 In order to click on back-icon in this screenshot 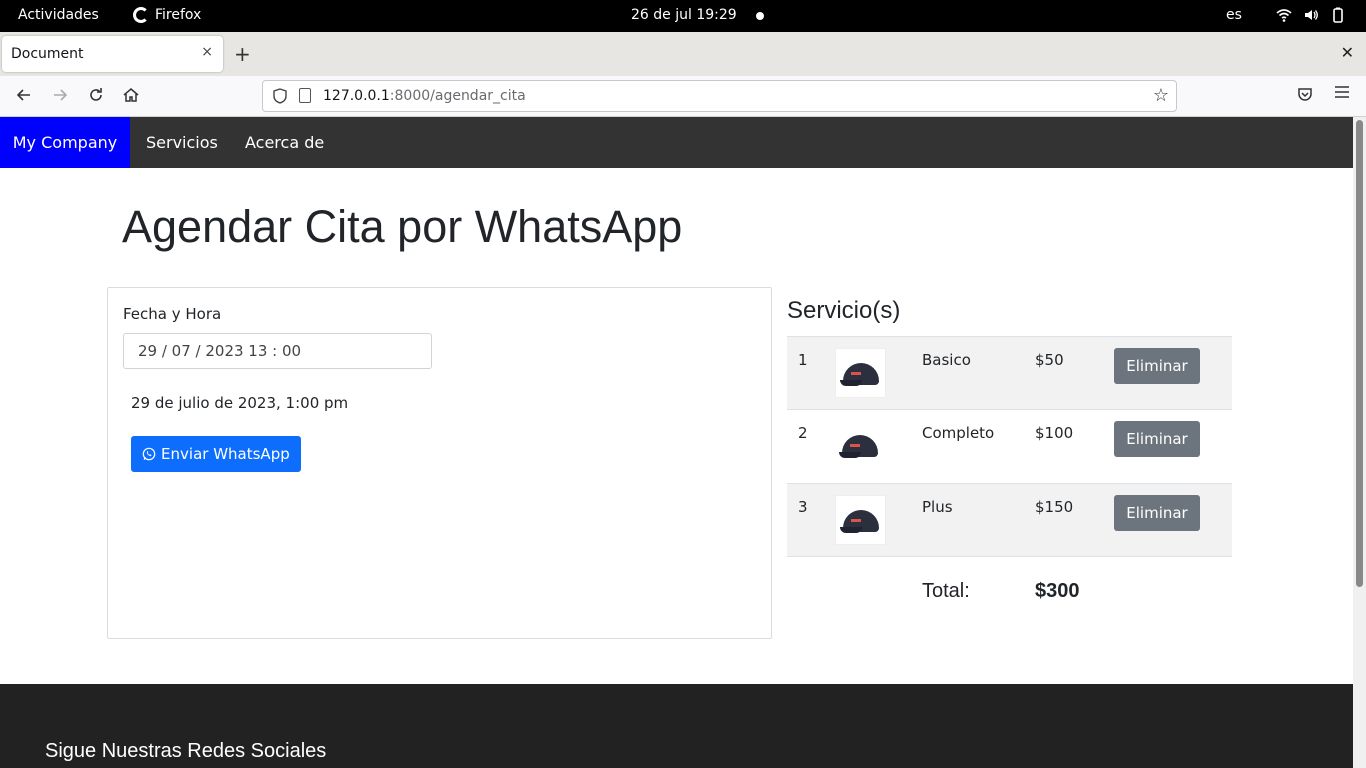, I will do `click(24, 97)`.